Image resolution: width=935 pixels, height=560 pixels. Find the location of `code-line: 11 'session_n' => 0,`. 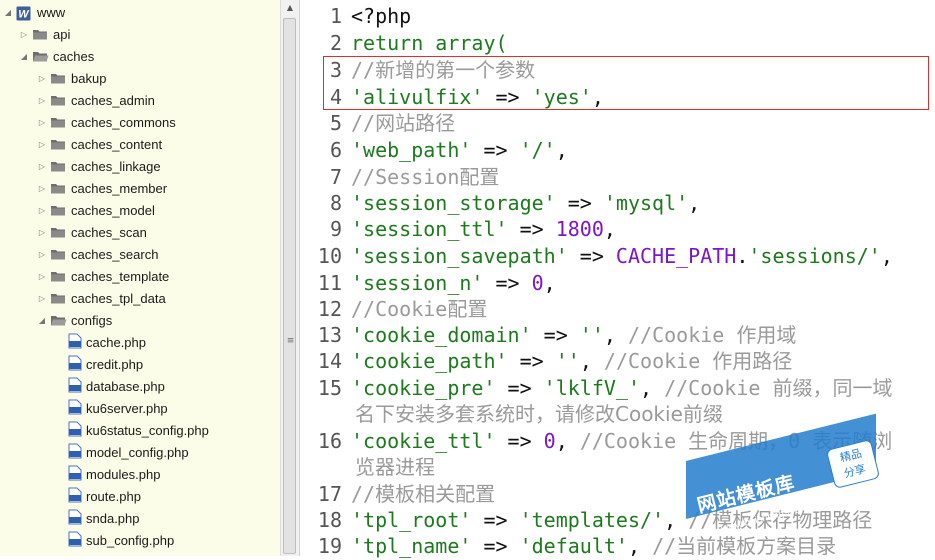

code-line: 11 'session_n' => 0, is located at coordinates (428, 283).